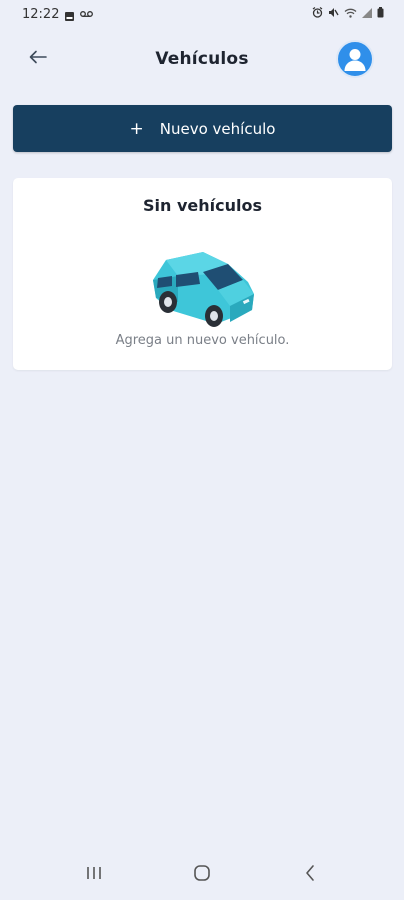  Describe the element at coordinates (217, 128) in the screenshot. I see `new-vehicle-label: Nuevo vehículo` at that location.